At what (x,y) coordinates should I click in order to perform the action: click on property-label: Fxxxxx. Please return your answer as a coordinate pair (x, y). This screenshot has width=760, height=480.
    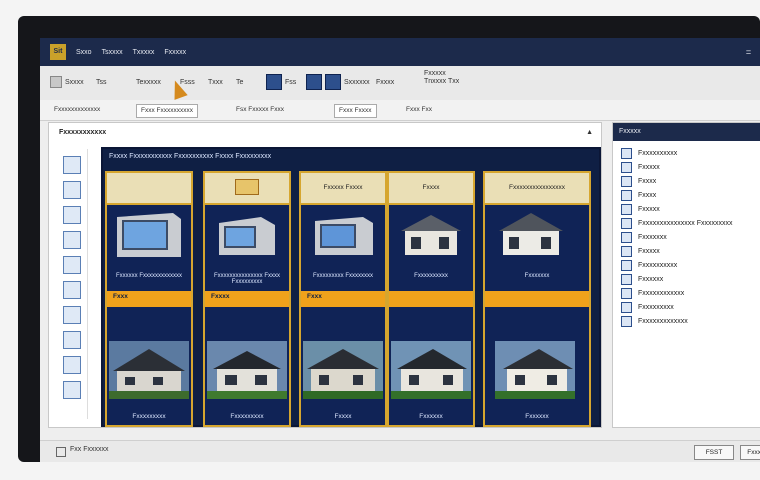
    Looking at the image, I should click on (649, 209).